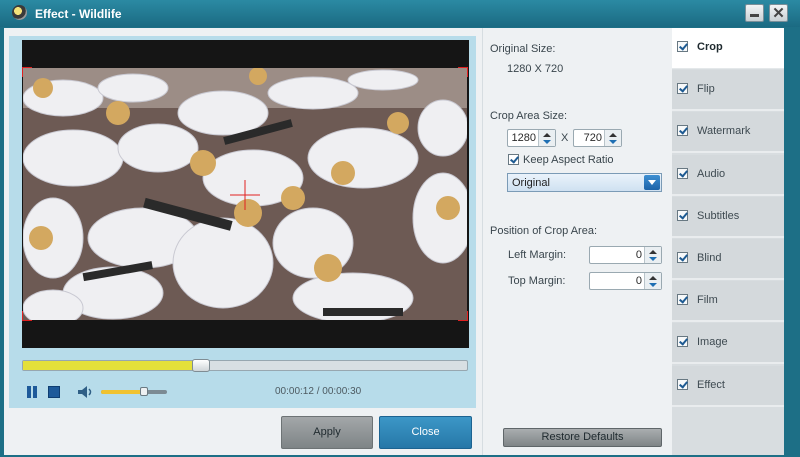  Describe the element at coordinates (400, 13) in the screenshot. I see `title-bar: Effect - Wildlife ✕` at that location.